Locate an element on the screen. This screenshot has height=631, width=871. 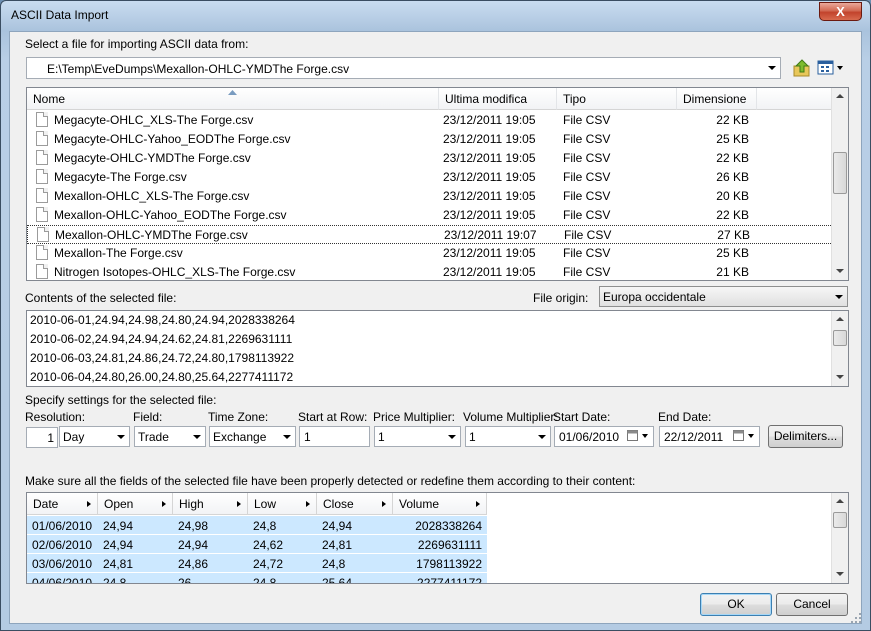
grid-column-header: Open is located at coordinates (135, 504).